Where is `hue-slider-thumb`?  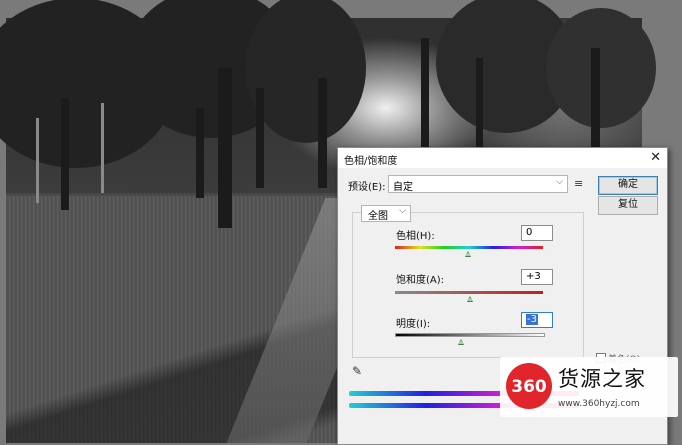 hue-slider-thumb is located at coordinates (468, 254).